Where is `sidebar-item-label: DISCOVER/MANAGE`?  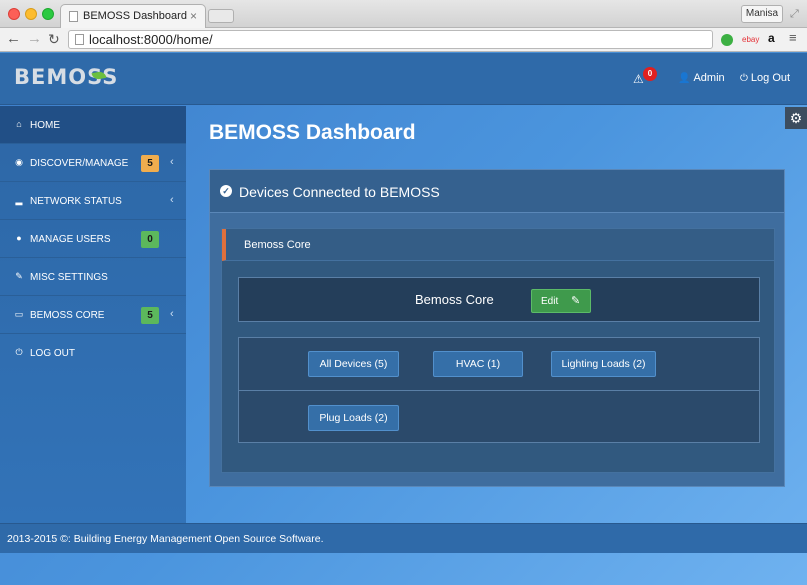
sidebar-item-label: DISCOVER/MANAGE is located at coordinates (79, 163).